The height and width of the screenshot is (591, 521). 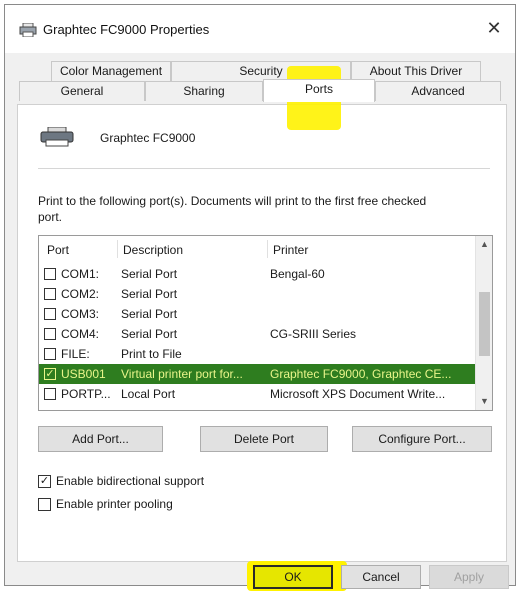 What do you see at coordinates (264, 439) in the screenshot?
I see `delete-port-button: Delete Port` at bounding box center [264, 439].